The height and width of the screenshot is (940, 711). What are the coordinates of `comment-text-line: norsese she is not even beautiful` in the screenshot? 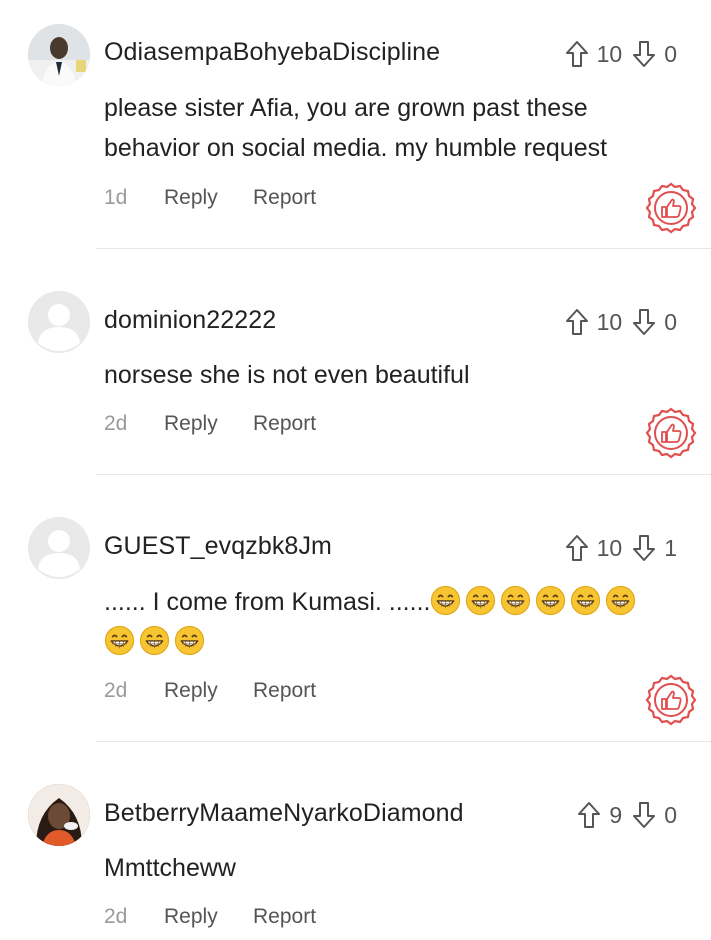 It's located at (287, 375).